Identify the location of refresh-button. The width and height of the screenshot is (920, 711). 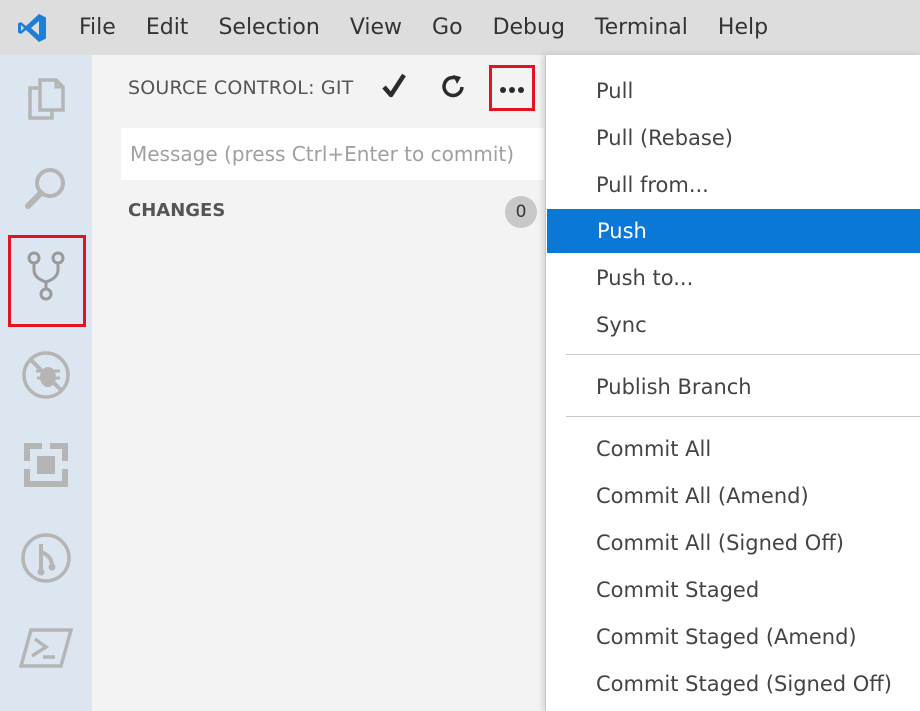
(453, 88).